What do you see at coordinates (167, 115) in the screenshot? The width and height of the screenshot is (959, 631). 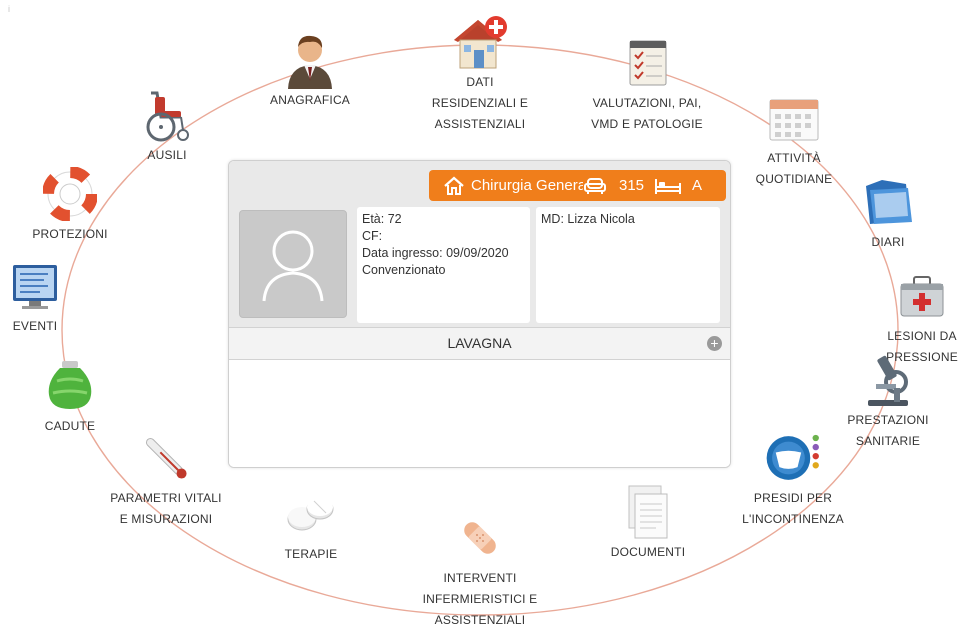 I see `wheelchair-icon` at bounding box center [167, 115].